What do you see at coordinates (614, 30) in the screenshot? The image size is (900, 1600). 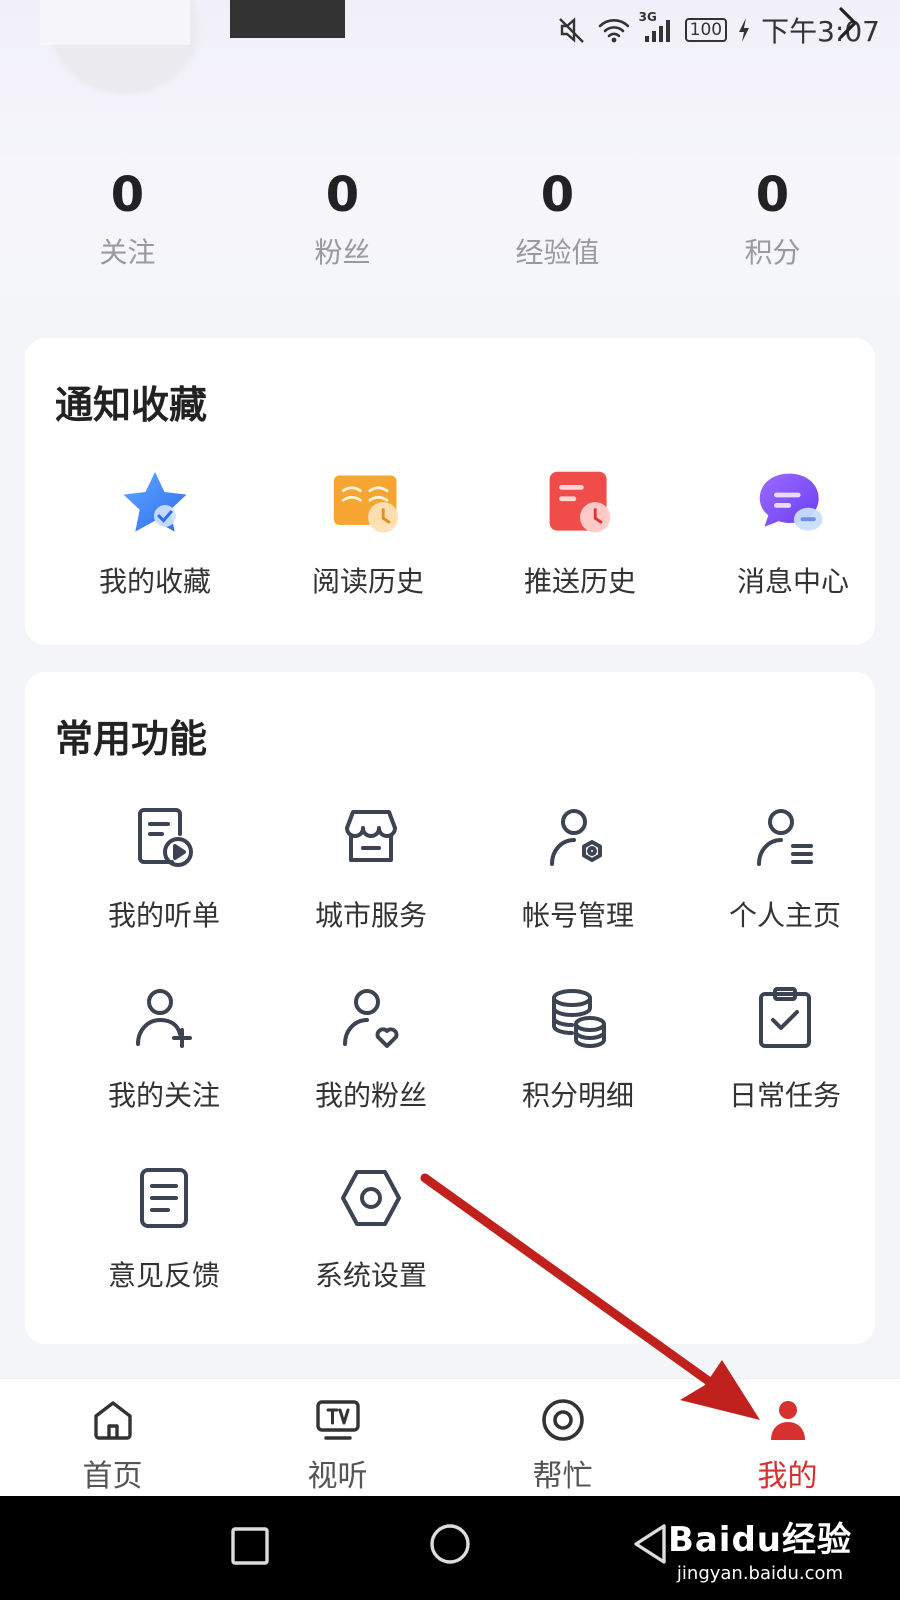 I see `wifi-icon` at bounding box center [614, 30].